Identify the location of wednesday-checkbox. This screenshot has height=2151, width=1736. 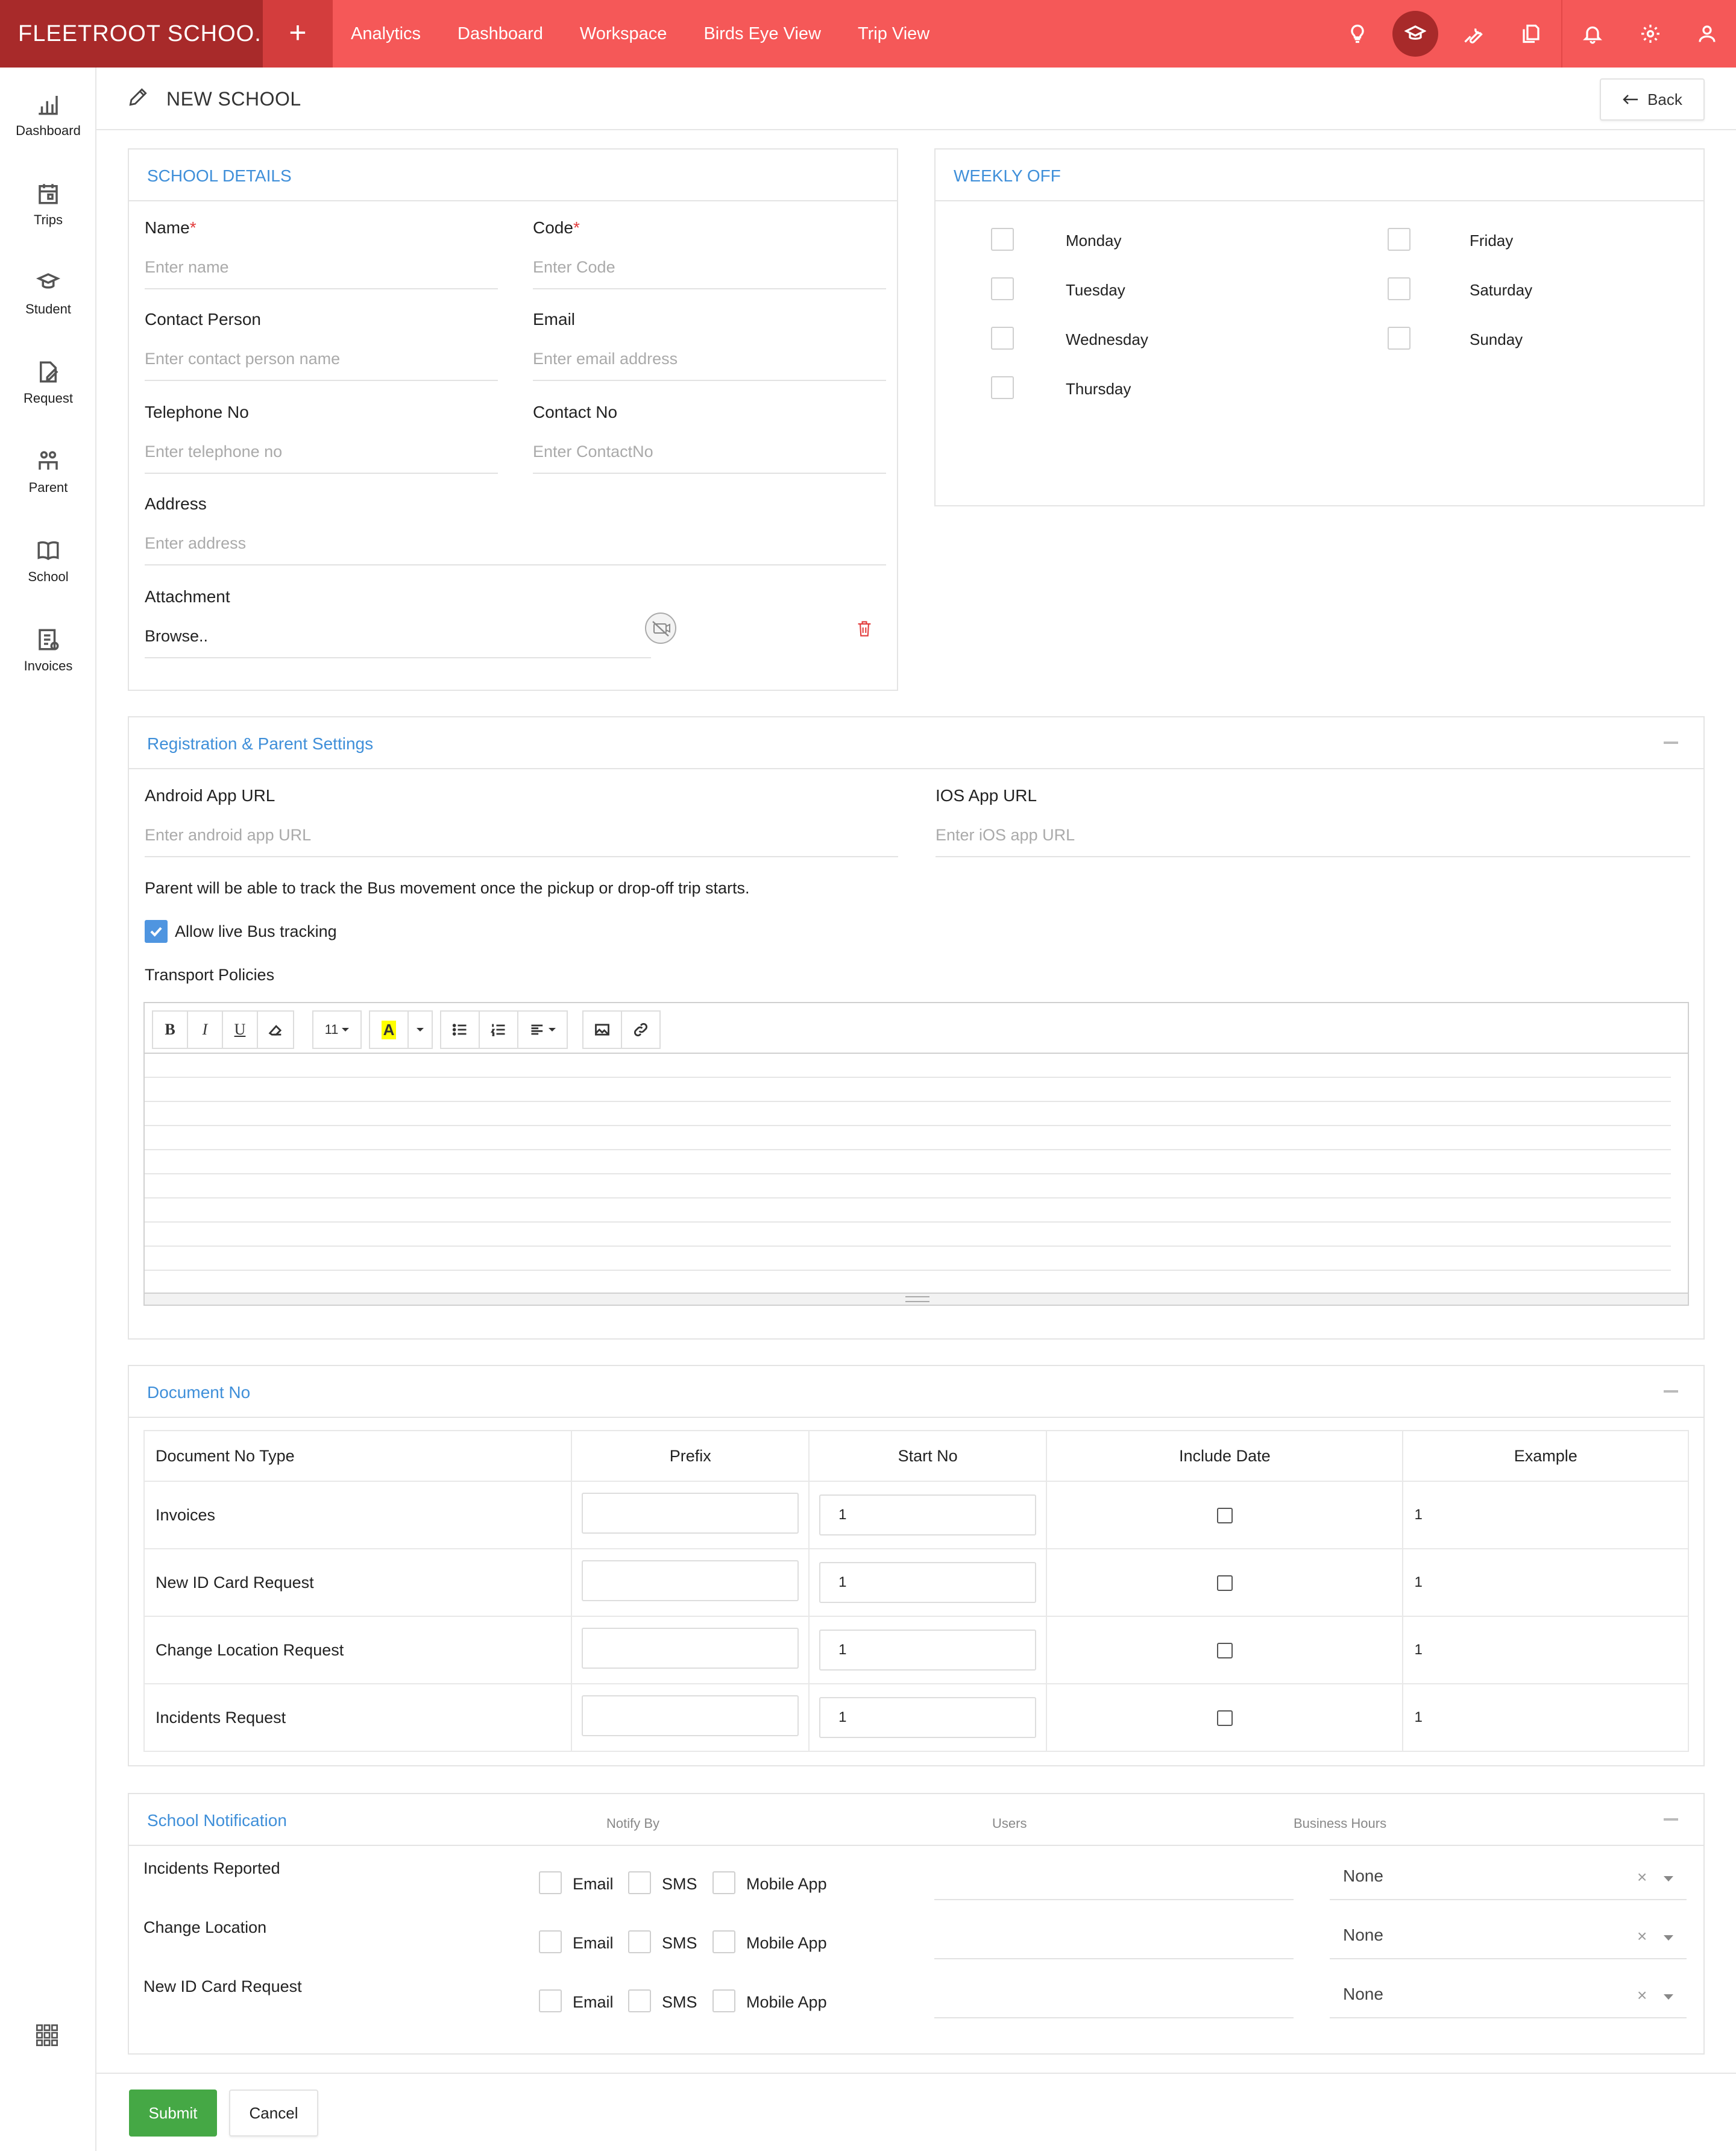
(1002, 338).